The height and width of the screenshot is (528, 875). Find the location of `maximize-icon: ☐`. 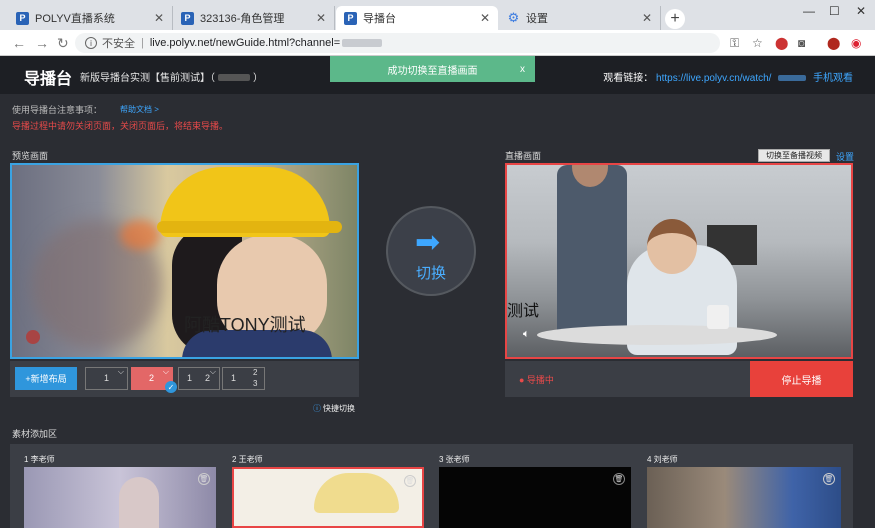

maximize-icon: ☐ is located at coordinates (834, 11).